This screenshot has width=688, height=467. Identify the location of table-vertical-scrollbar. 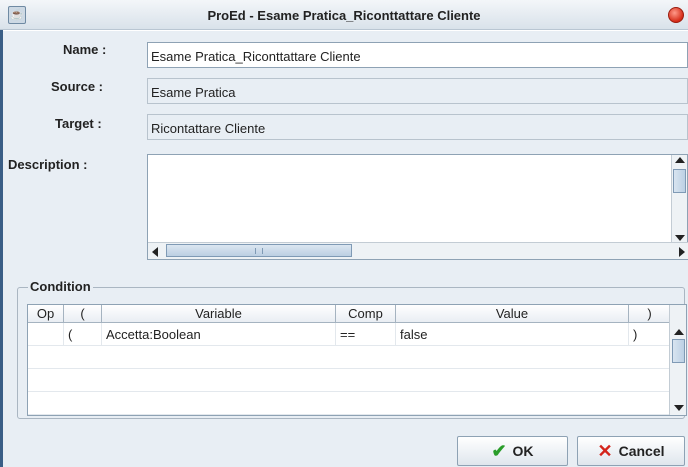
(677, 360).